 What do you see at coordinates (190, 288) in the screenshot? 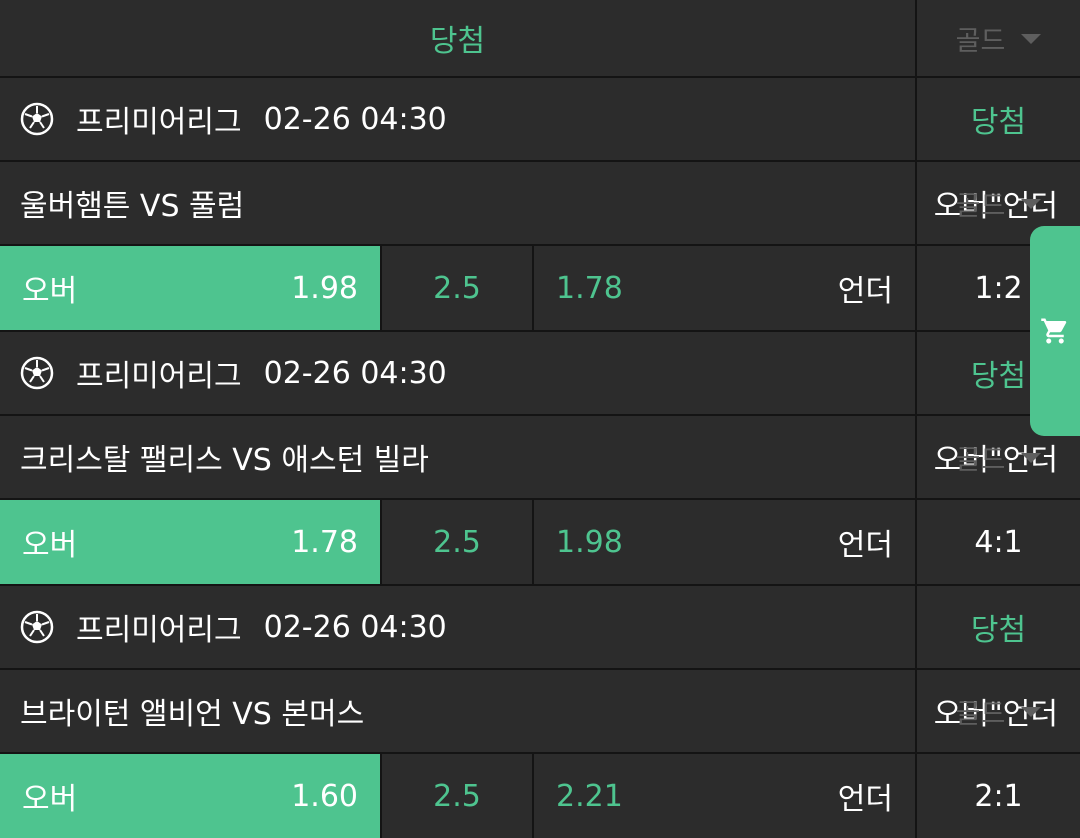
I see `over-odds-button: 오버 1.98` at bounding box center [190, 288].